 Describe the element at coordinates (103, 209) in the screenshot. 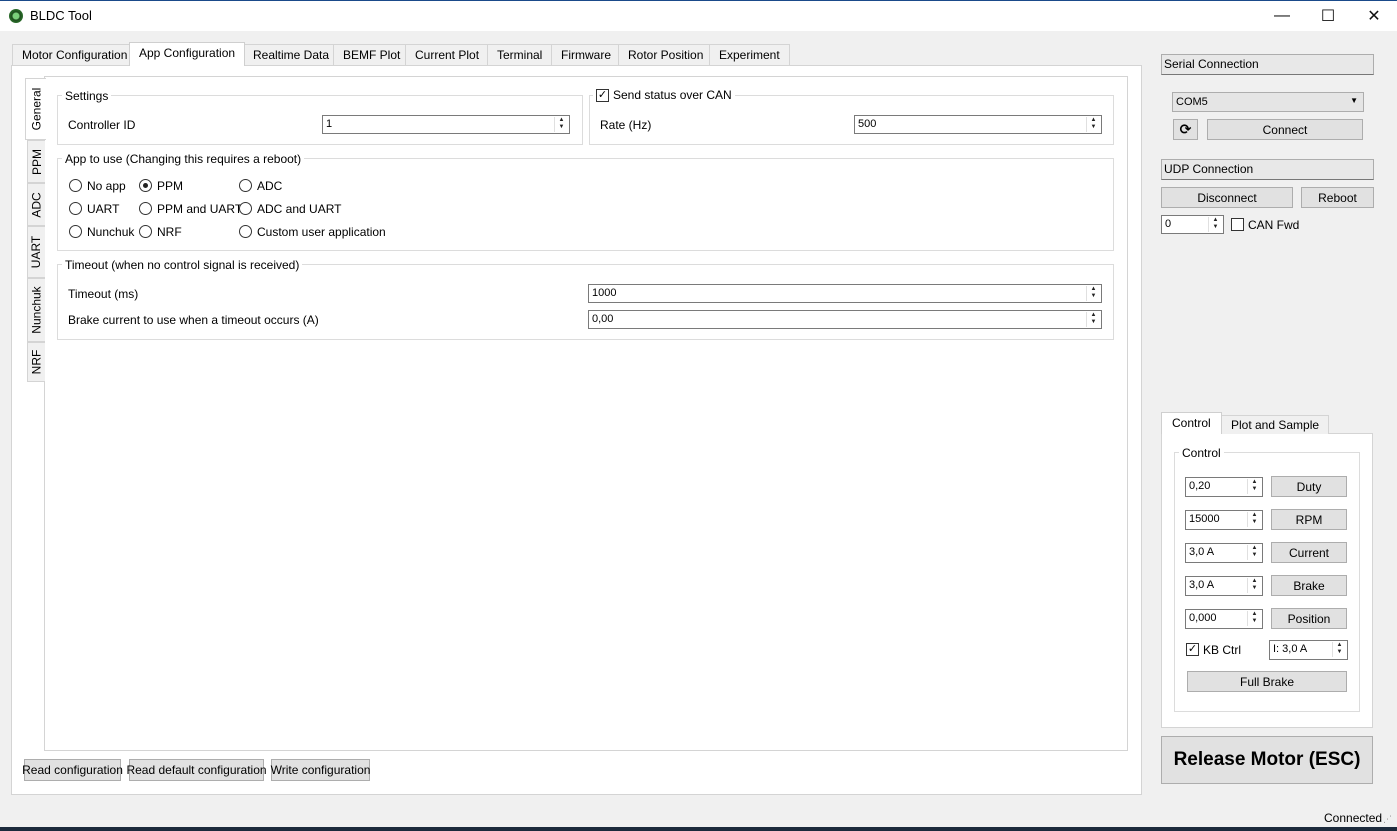

I see `radio-uart-label: UART` at that location.